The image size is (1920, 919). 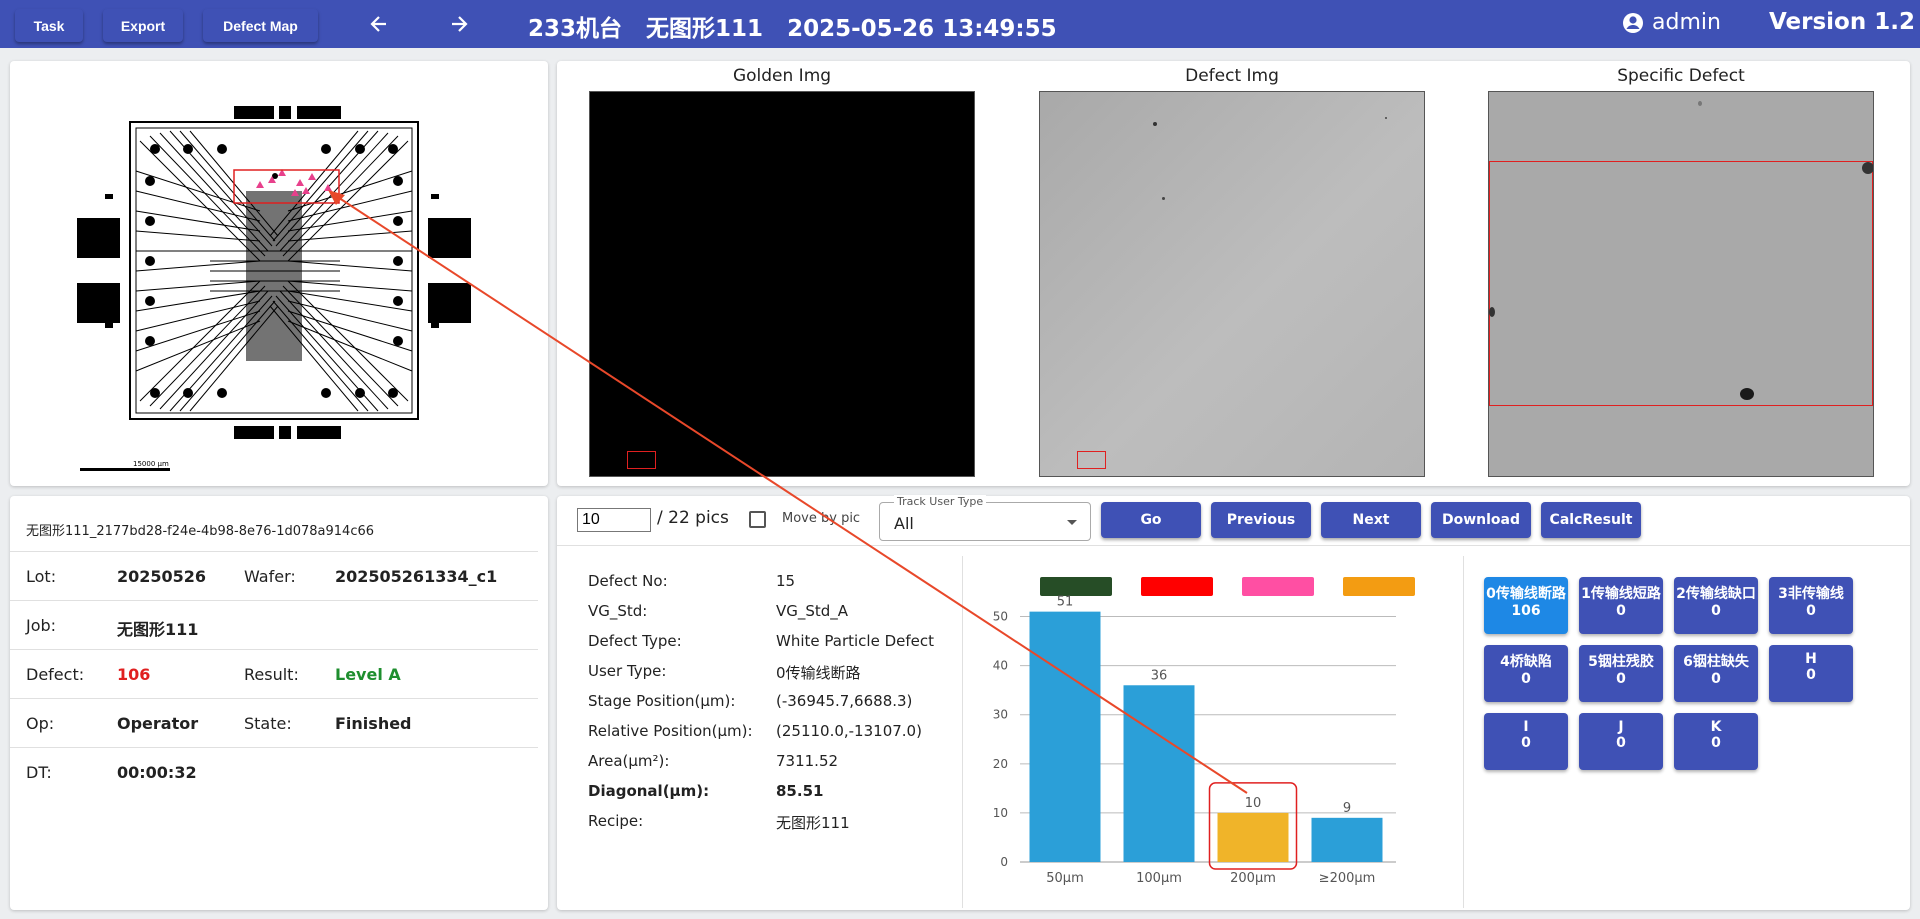 I want to click on vg-std-label: VG_Std:, so click(x=618, y=611).